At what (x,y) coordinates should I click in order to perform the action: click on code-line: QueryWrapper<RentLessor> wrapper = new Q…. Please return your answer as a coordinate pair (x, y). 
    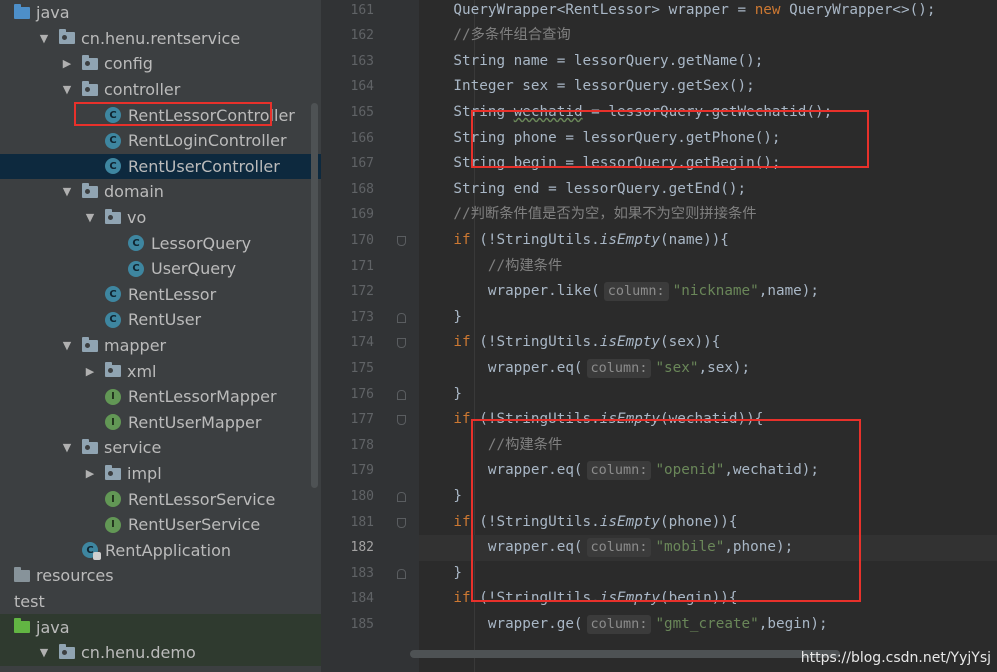
    Looking at the image, I should click on (708, 11).